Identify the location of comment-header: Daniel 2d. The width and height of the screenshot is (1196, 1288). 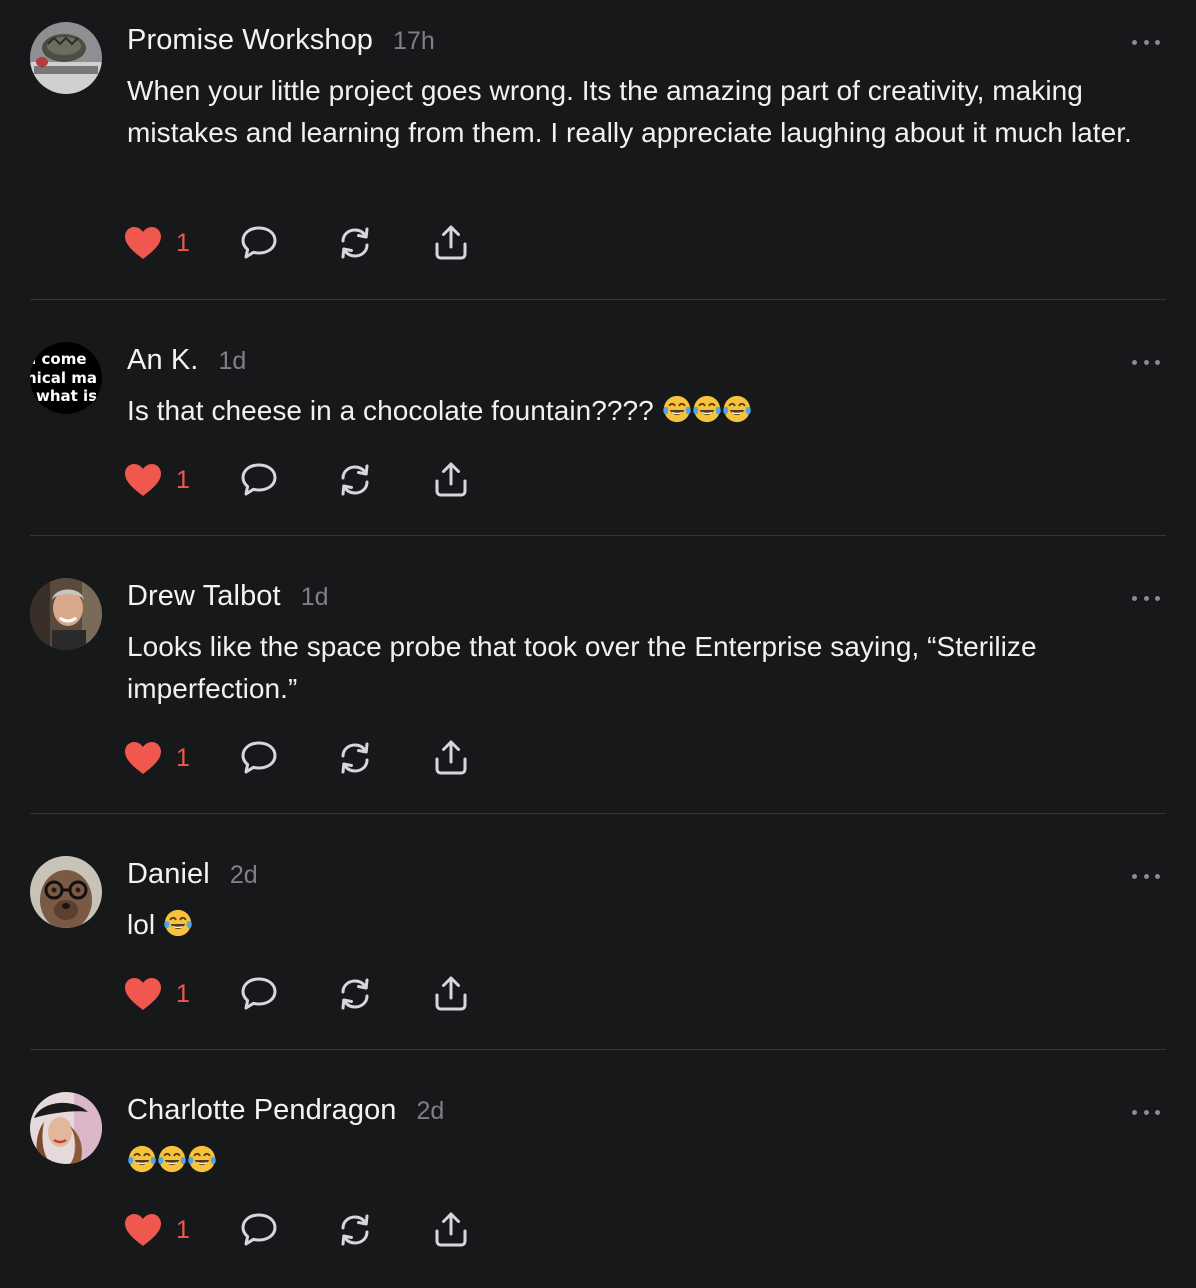
(192, 874).